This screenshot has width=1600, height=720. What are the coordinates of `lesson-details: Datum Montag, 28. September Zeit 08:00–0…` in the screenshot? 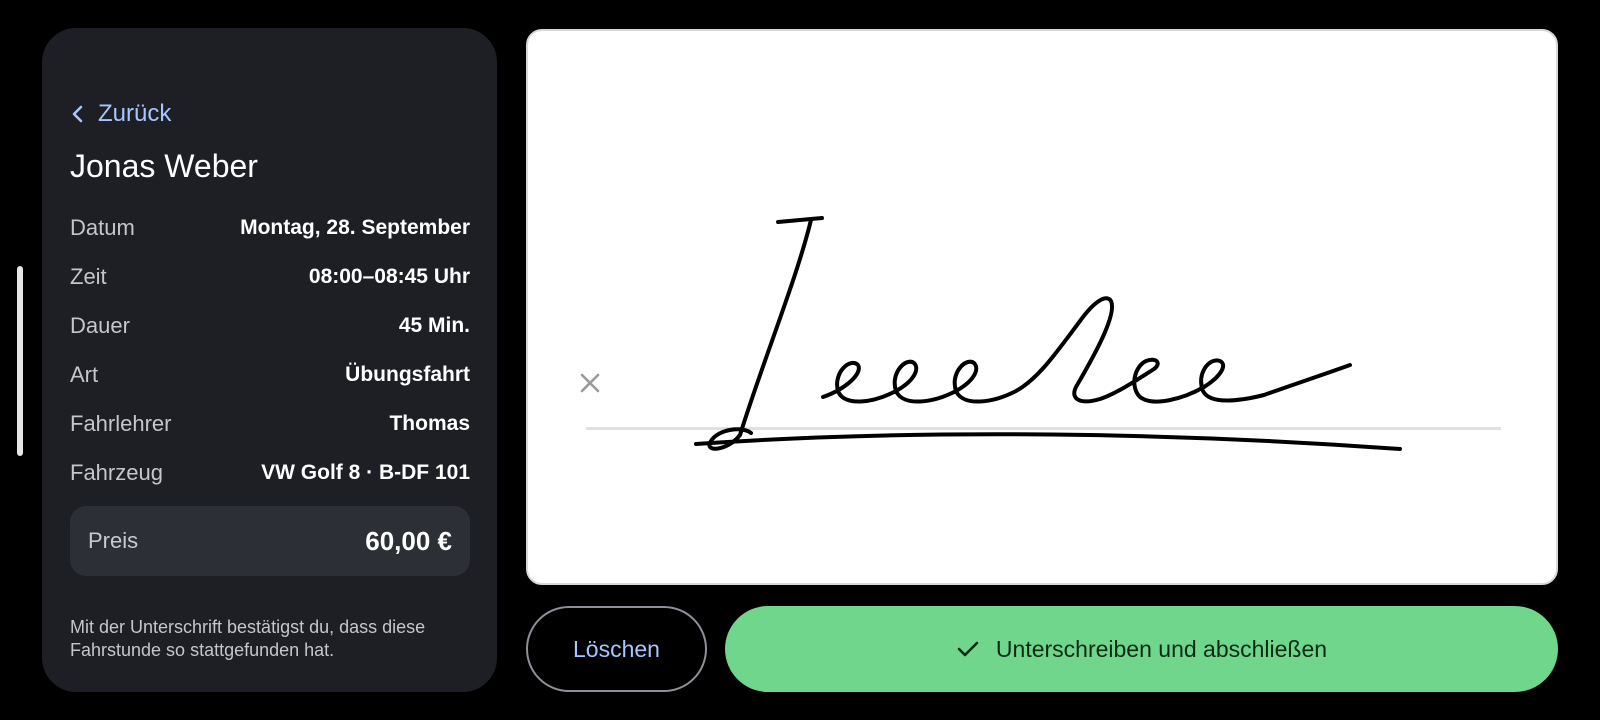 It's located at (270, 350).